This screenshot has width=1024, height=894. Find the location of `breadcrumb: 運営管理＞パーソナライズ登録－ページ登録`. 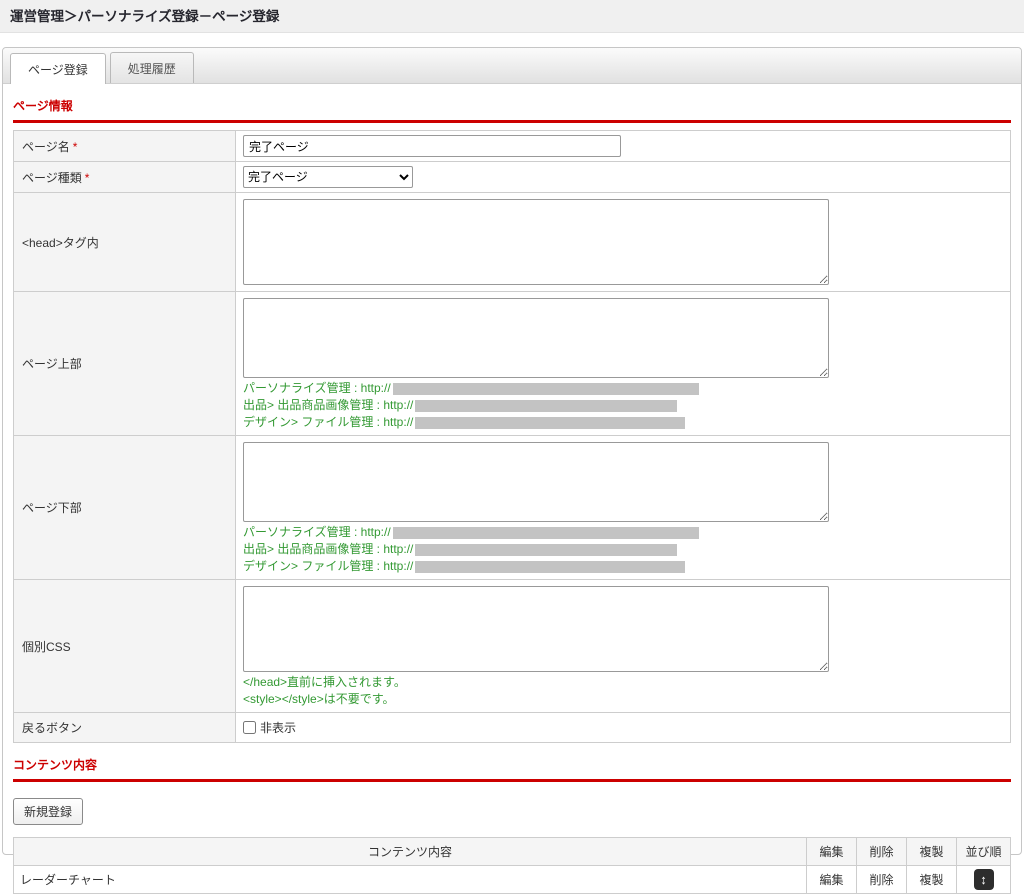

breadcrumb: 運営管理＞パーソナライズ登録－ページ登録 is located at coordinates (512, 16).